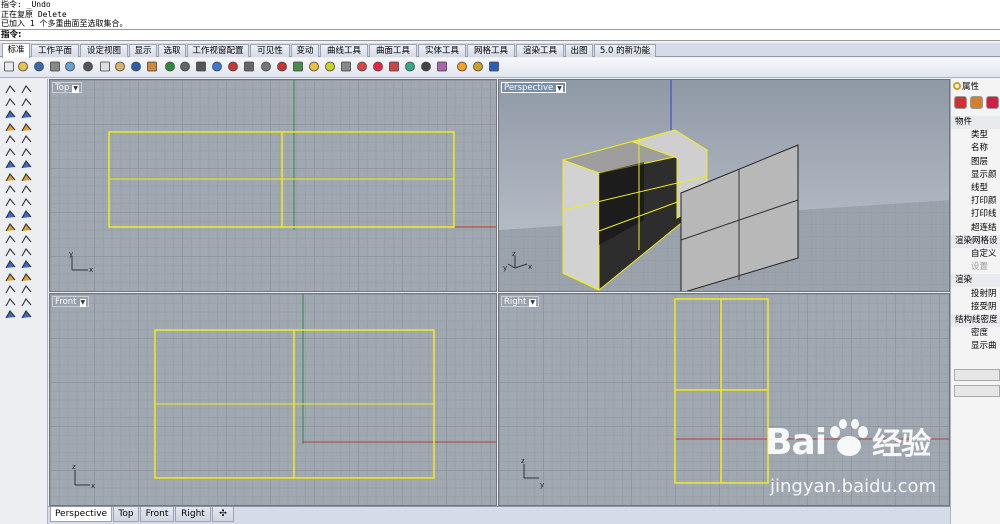  Describe the element at coordinates (170, 66) in the screenshot. I see `rotate-view-icon` at that location.